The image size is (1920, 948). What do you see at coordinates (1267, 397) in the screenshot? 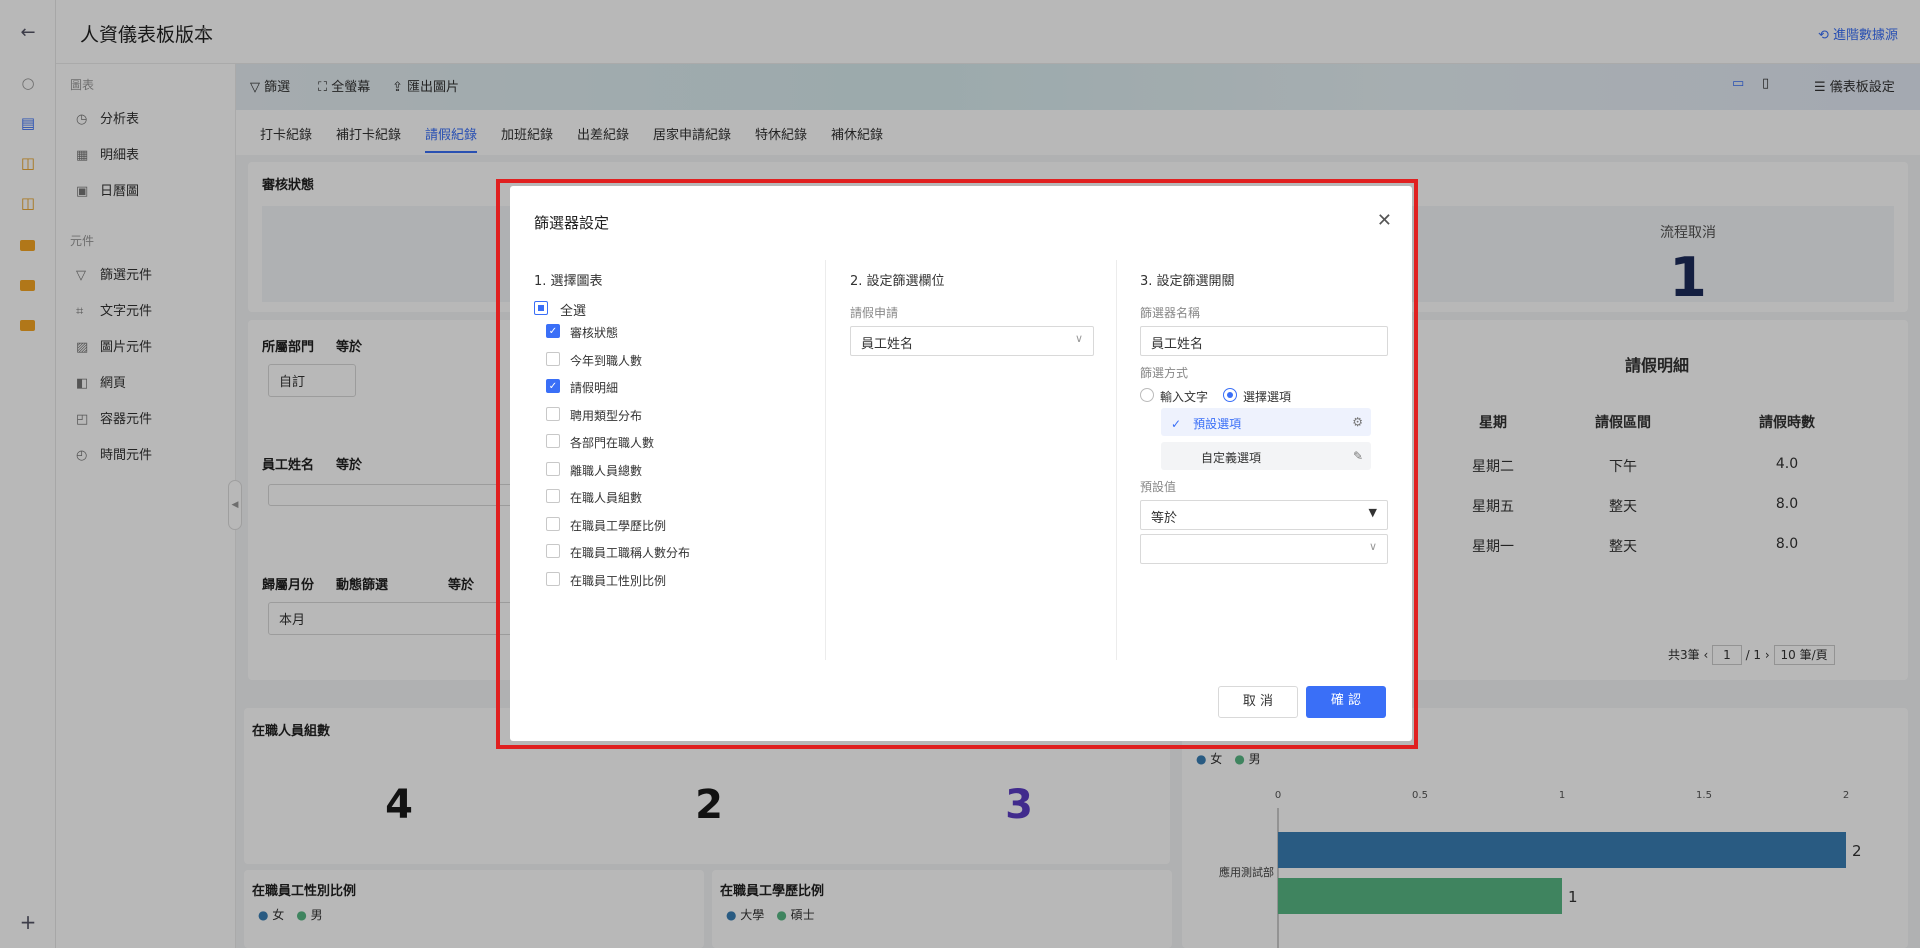
I see `select-option-radio-label: 選擇選項` at bounding box center [1267, 397].